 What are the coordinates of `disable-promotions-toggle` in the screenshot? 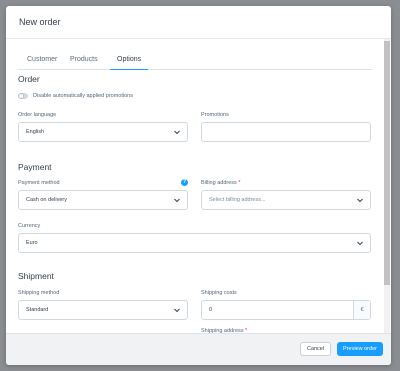 It's located at (23, 96).